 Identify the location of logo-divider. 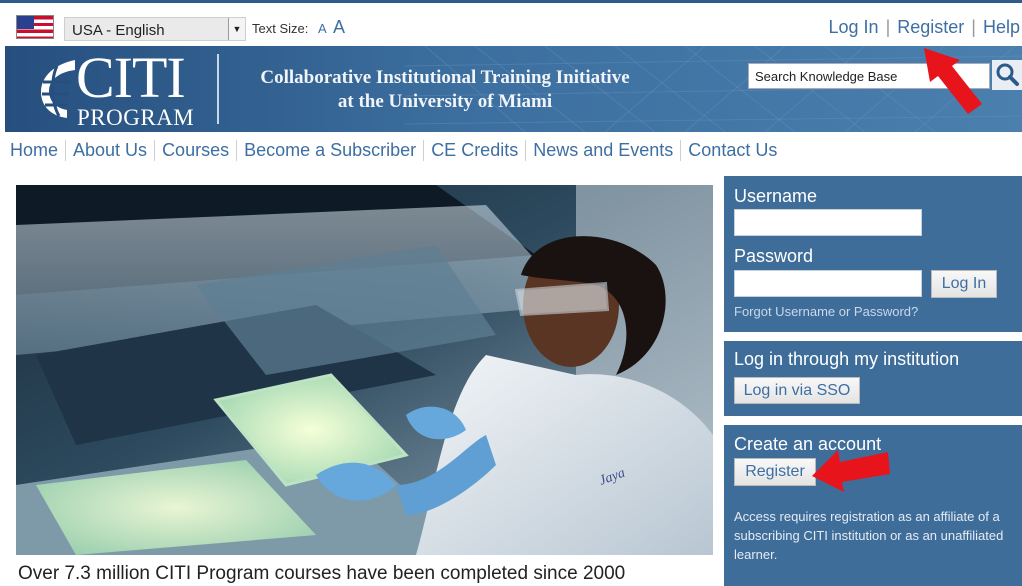
(218, 89).